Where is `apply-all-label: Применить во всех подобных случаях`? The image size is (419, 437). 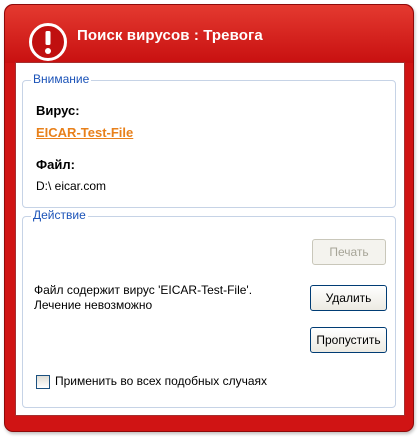
apply-all-label: Применить во всех подобных случаях is located at coordinates (161, 381).